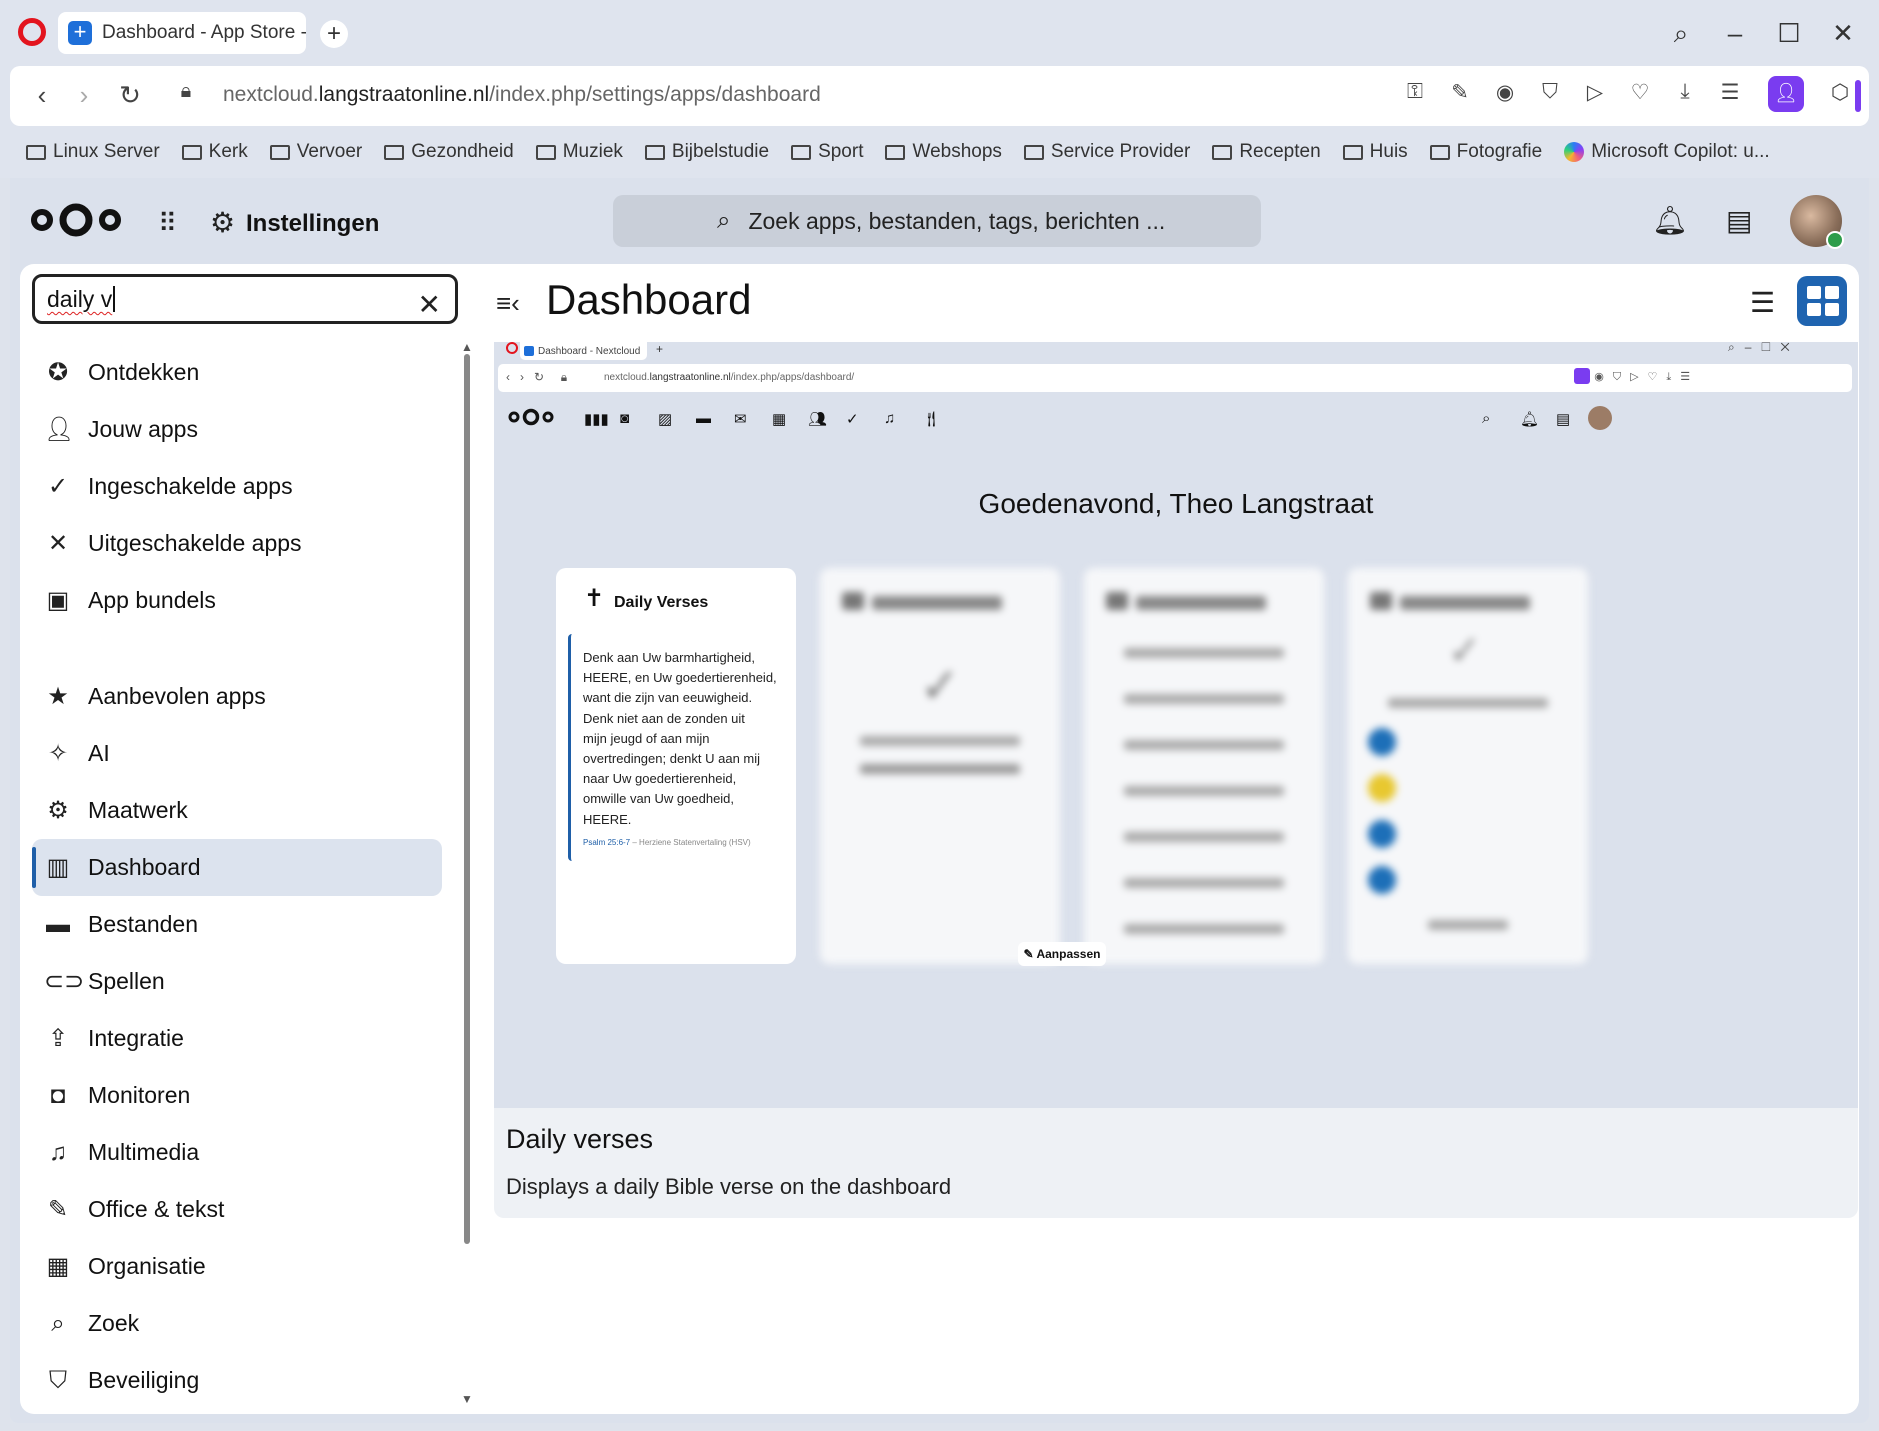  Describe the element at coordinates (237, 1266) in the screenshot. I see `nav-item-organisatie: ▦ Organisatie` at that location.